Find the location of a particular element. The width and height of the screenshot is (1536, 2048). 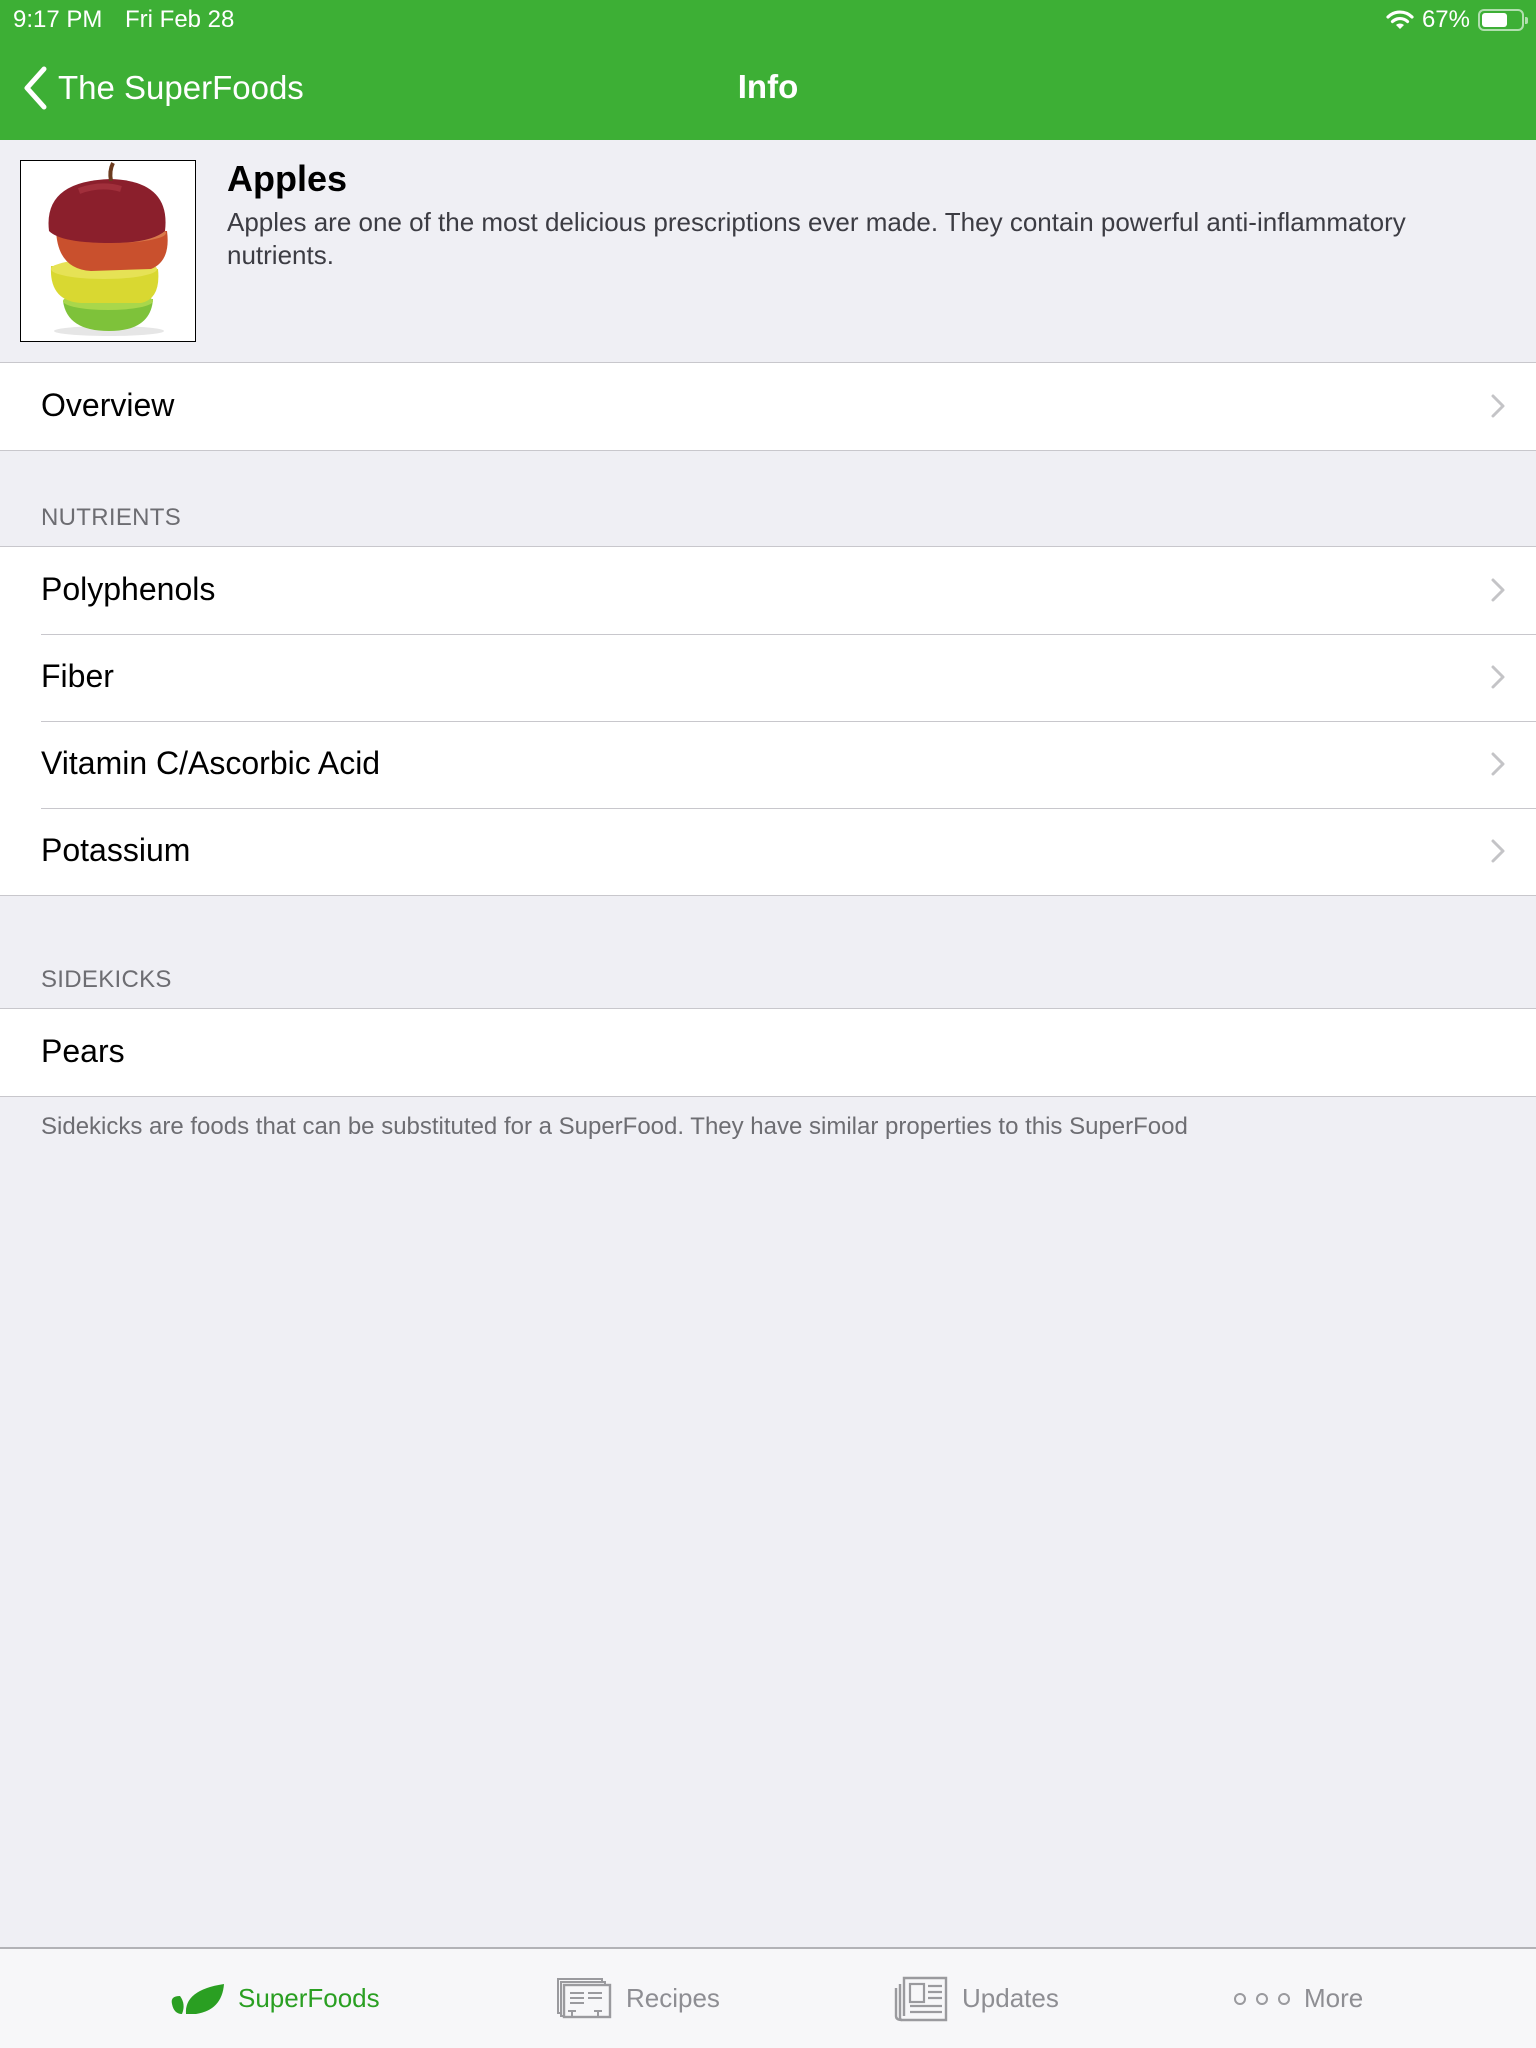

tab-label: Updates is located at coordinates (1010, 1998).